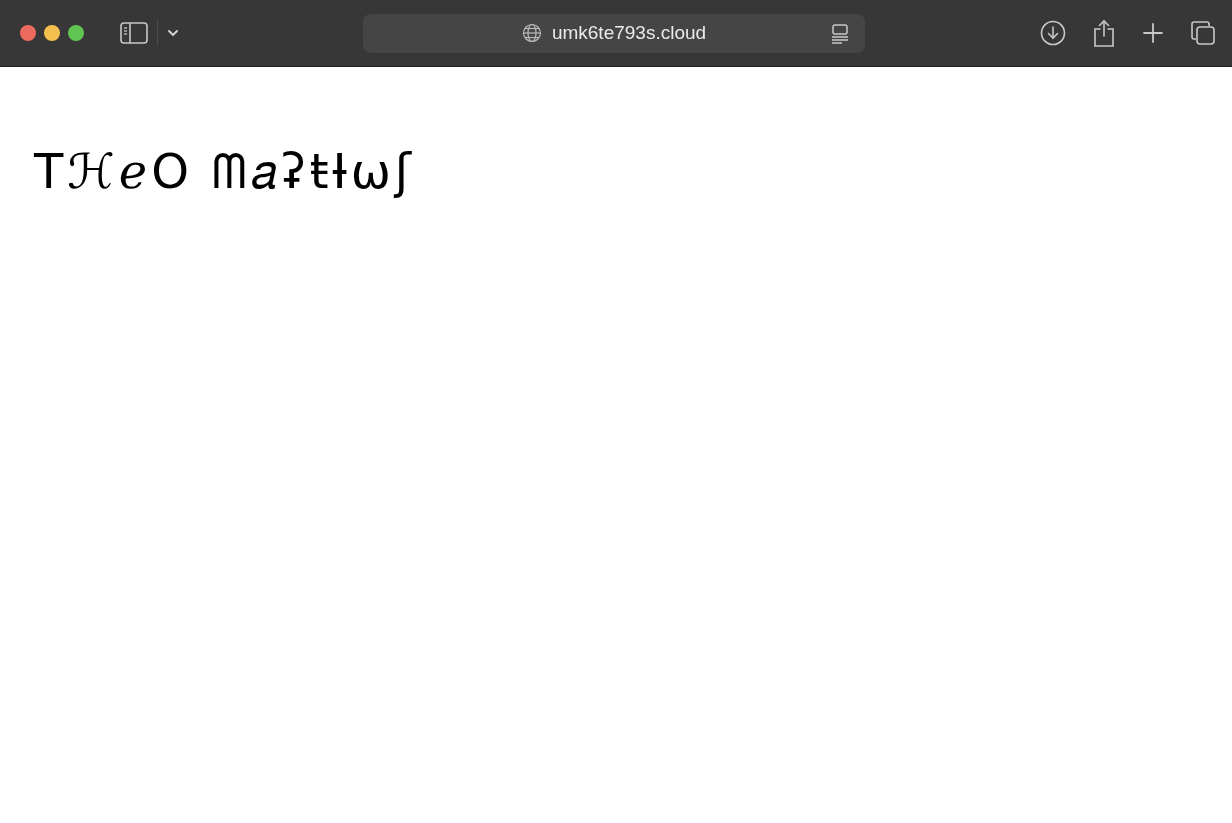 Image resolution: width=1232 pixels, height=823 pixels. I want to click on close-button, so click(28, 33).